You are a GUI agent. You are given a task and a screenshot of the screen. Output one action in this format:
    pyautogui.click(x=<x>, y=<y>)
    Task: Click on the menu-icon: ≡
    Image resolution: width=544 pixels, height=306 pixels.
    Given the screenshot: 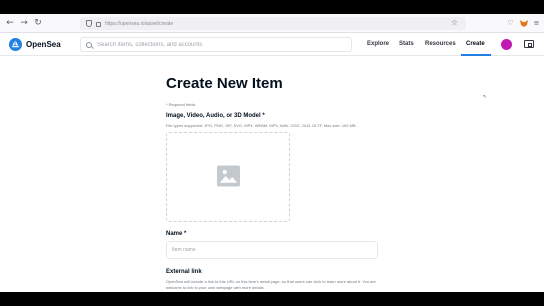 What is the action you would take?
    pyautogui.click(x=536, y=23)
    